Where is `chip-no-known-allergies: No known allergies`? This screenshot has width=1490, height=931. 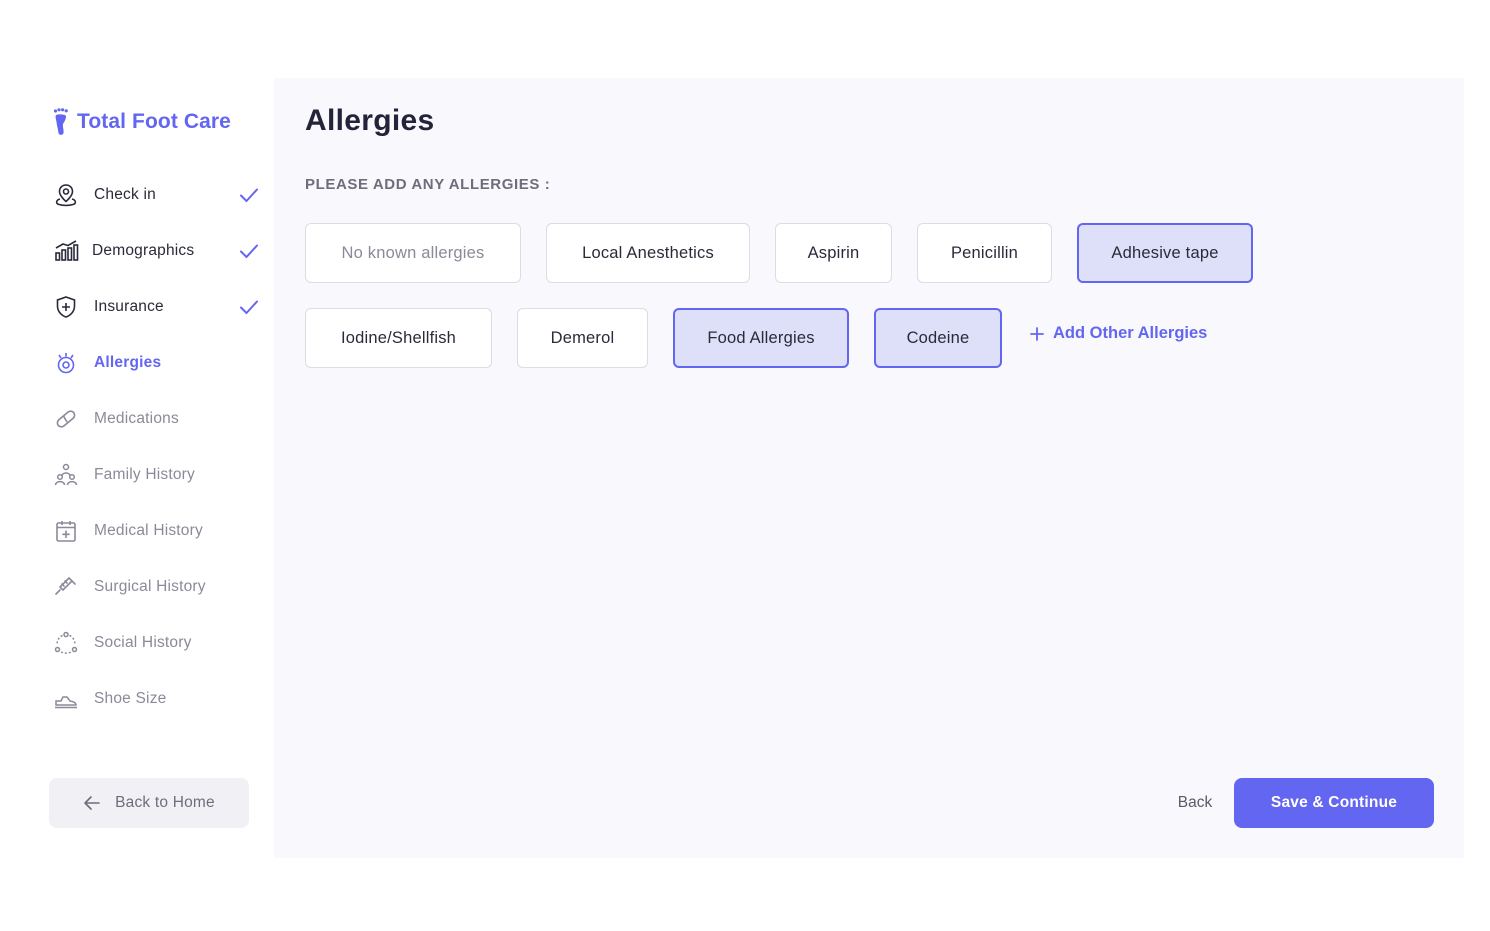 chip-no-known-allergies: No known allergies is located at coordinates (413, 253).